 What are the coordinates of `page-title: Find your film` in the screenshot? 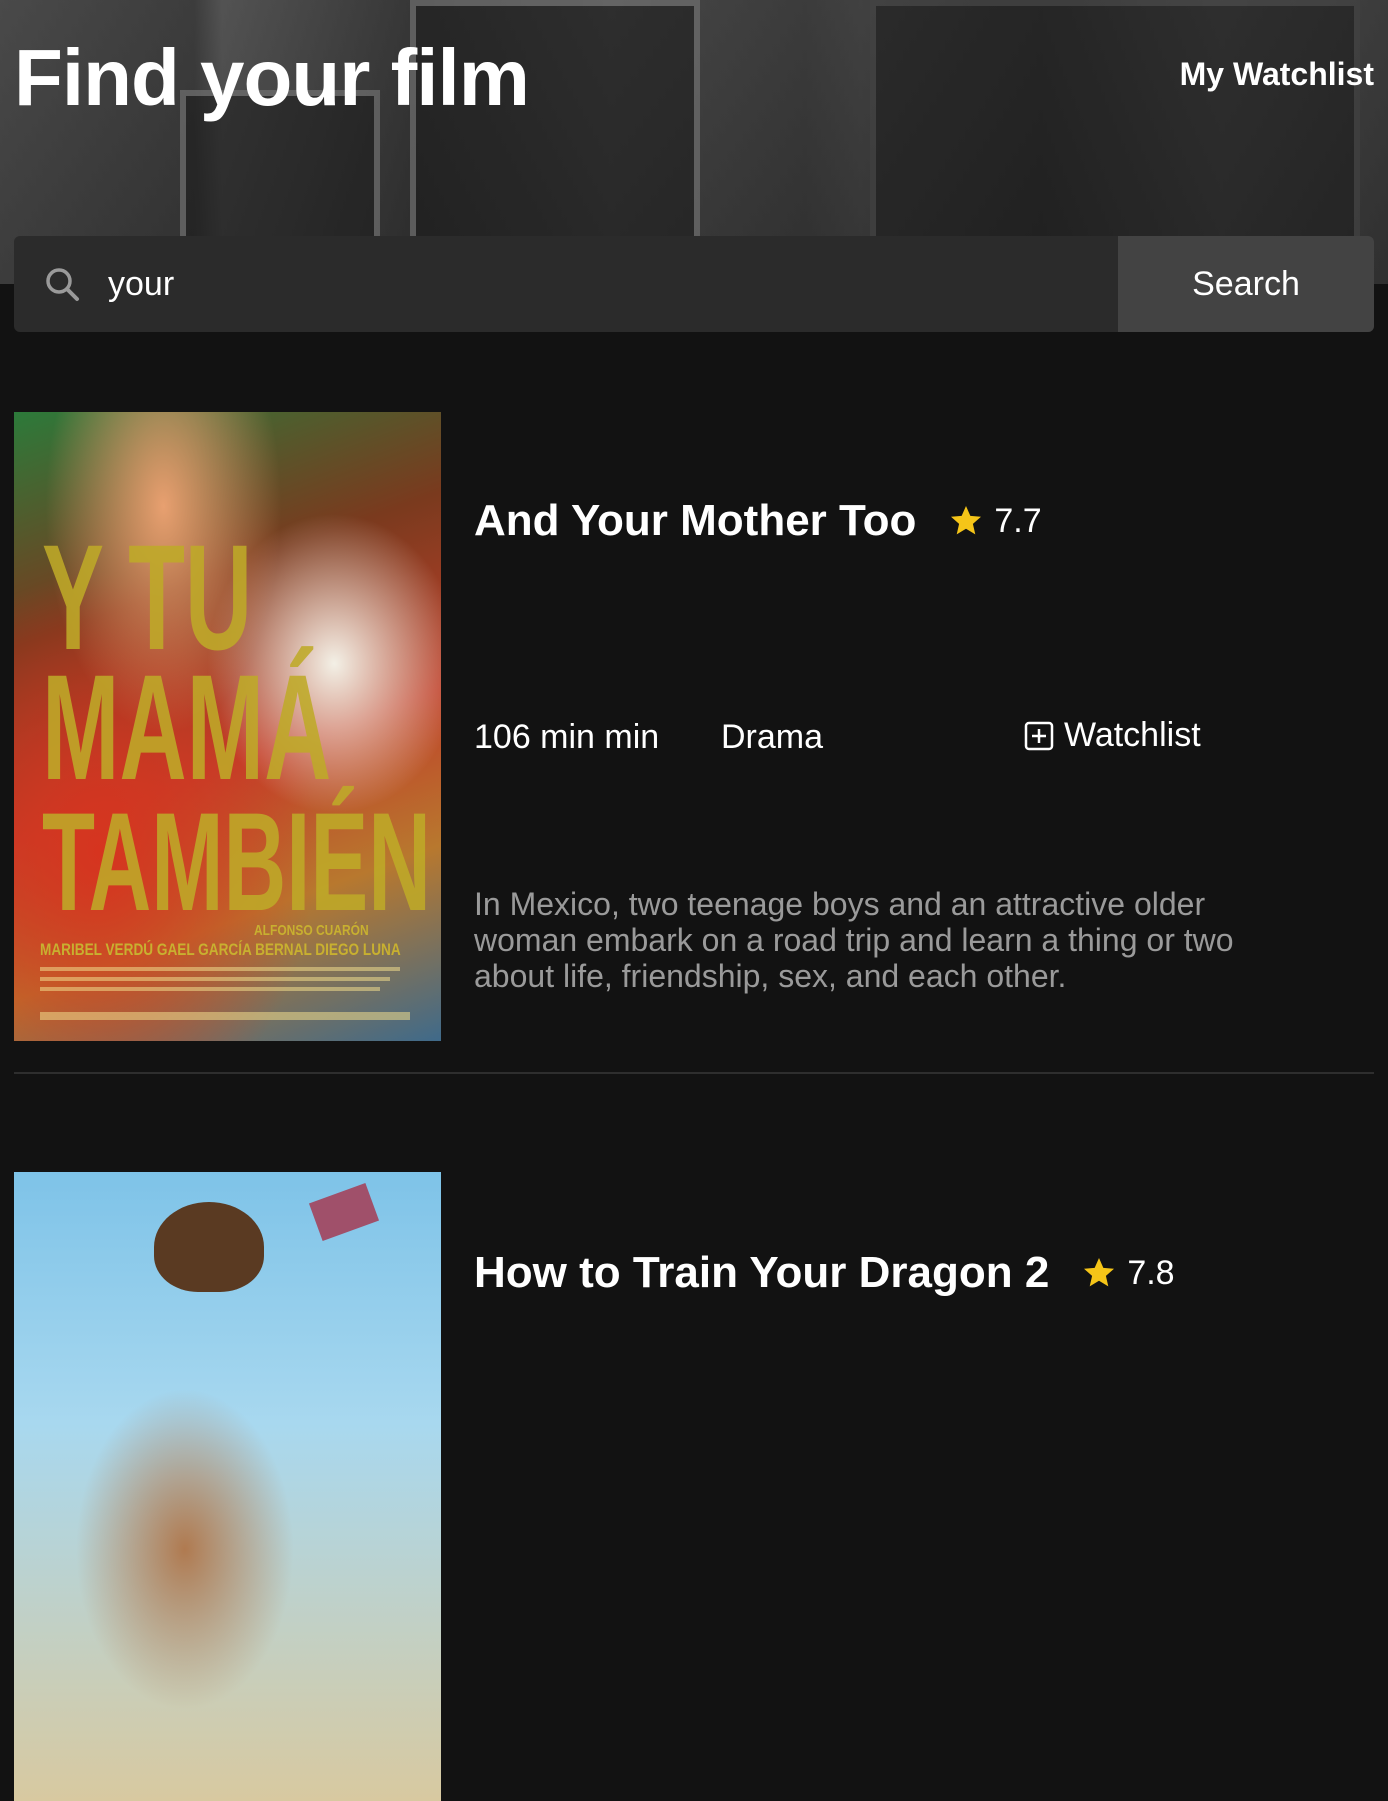 It's located at (272, 77).